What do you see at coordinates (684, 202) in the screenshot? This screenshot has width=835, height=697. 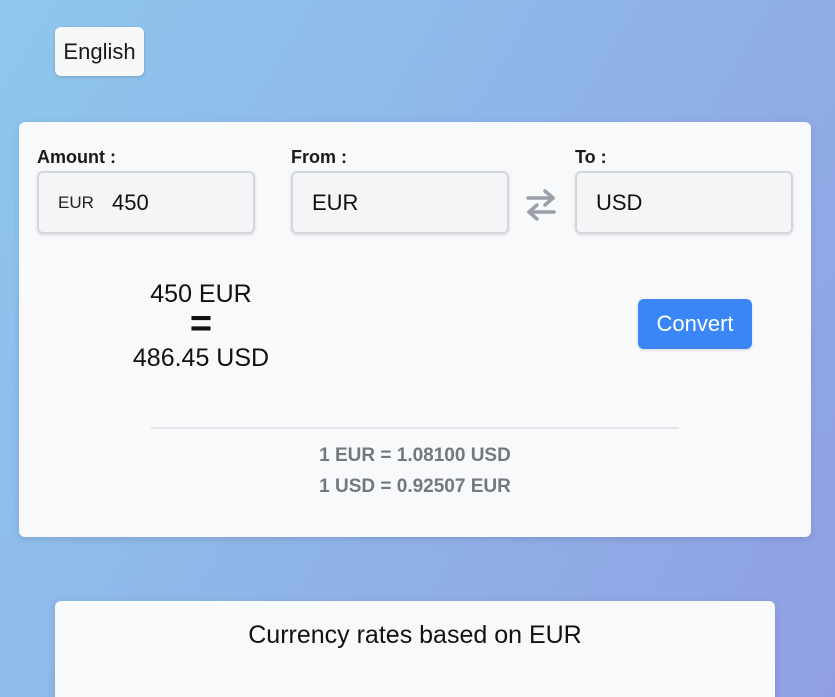 I see `to-currency-select: USD` at bounding box center [684, 202].